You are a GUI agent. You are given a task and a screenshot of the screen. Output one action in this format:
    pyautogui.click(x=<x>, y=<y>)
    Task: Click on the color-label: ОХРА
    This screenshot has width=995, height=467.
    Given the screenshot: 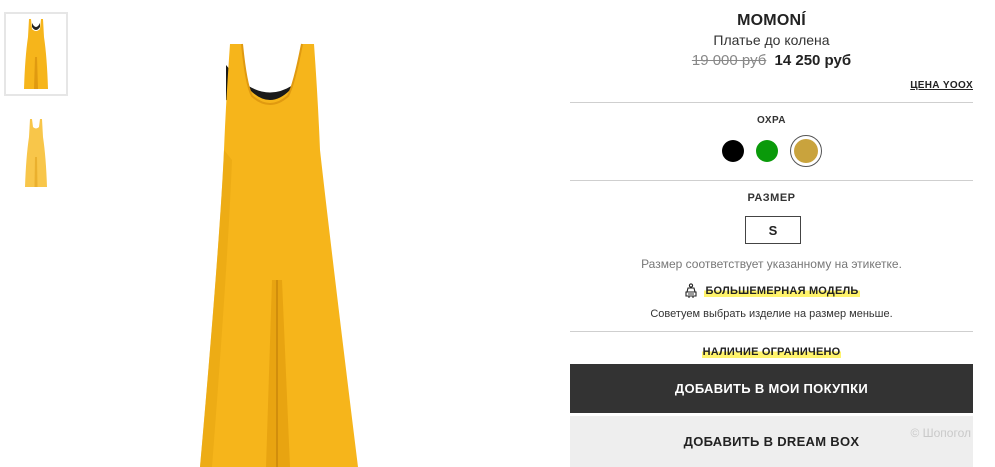 What is the action you would take?
    pyautogui.click(x=771, y=120)
    